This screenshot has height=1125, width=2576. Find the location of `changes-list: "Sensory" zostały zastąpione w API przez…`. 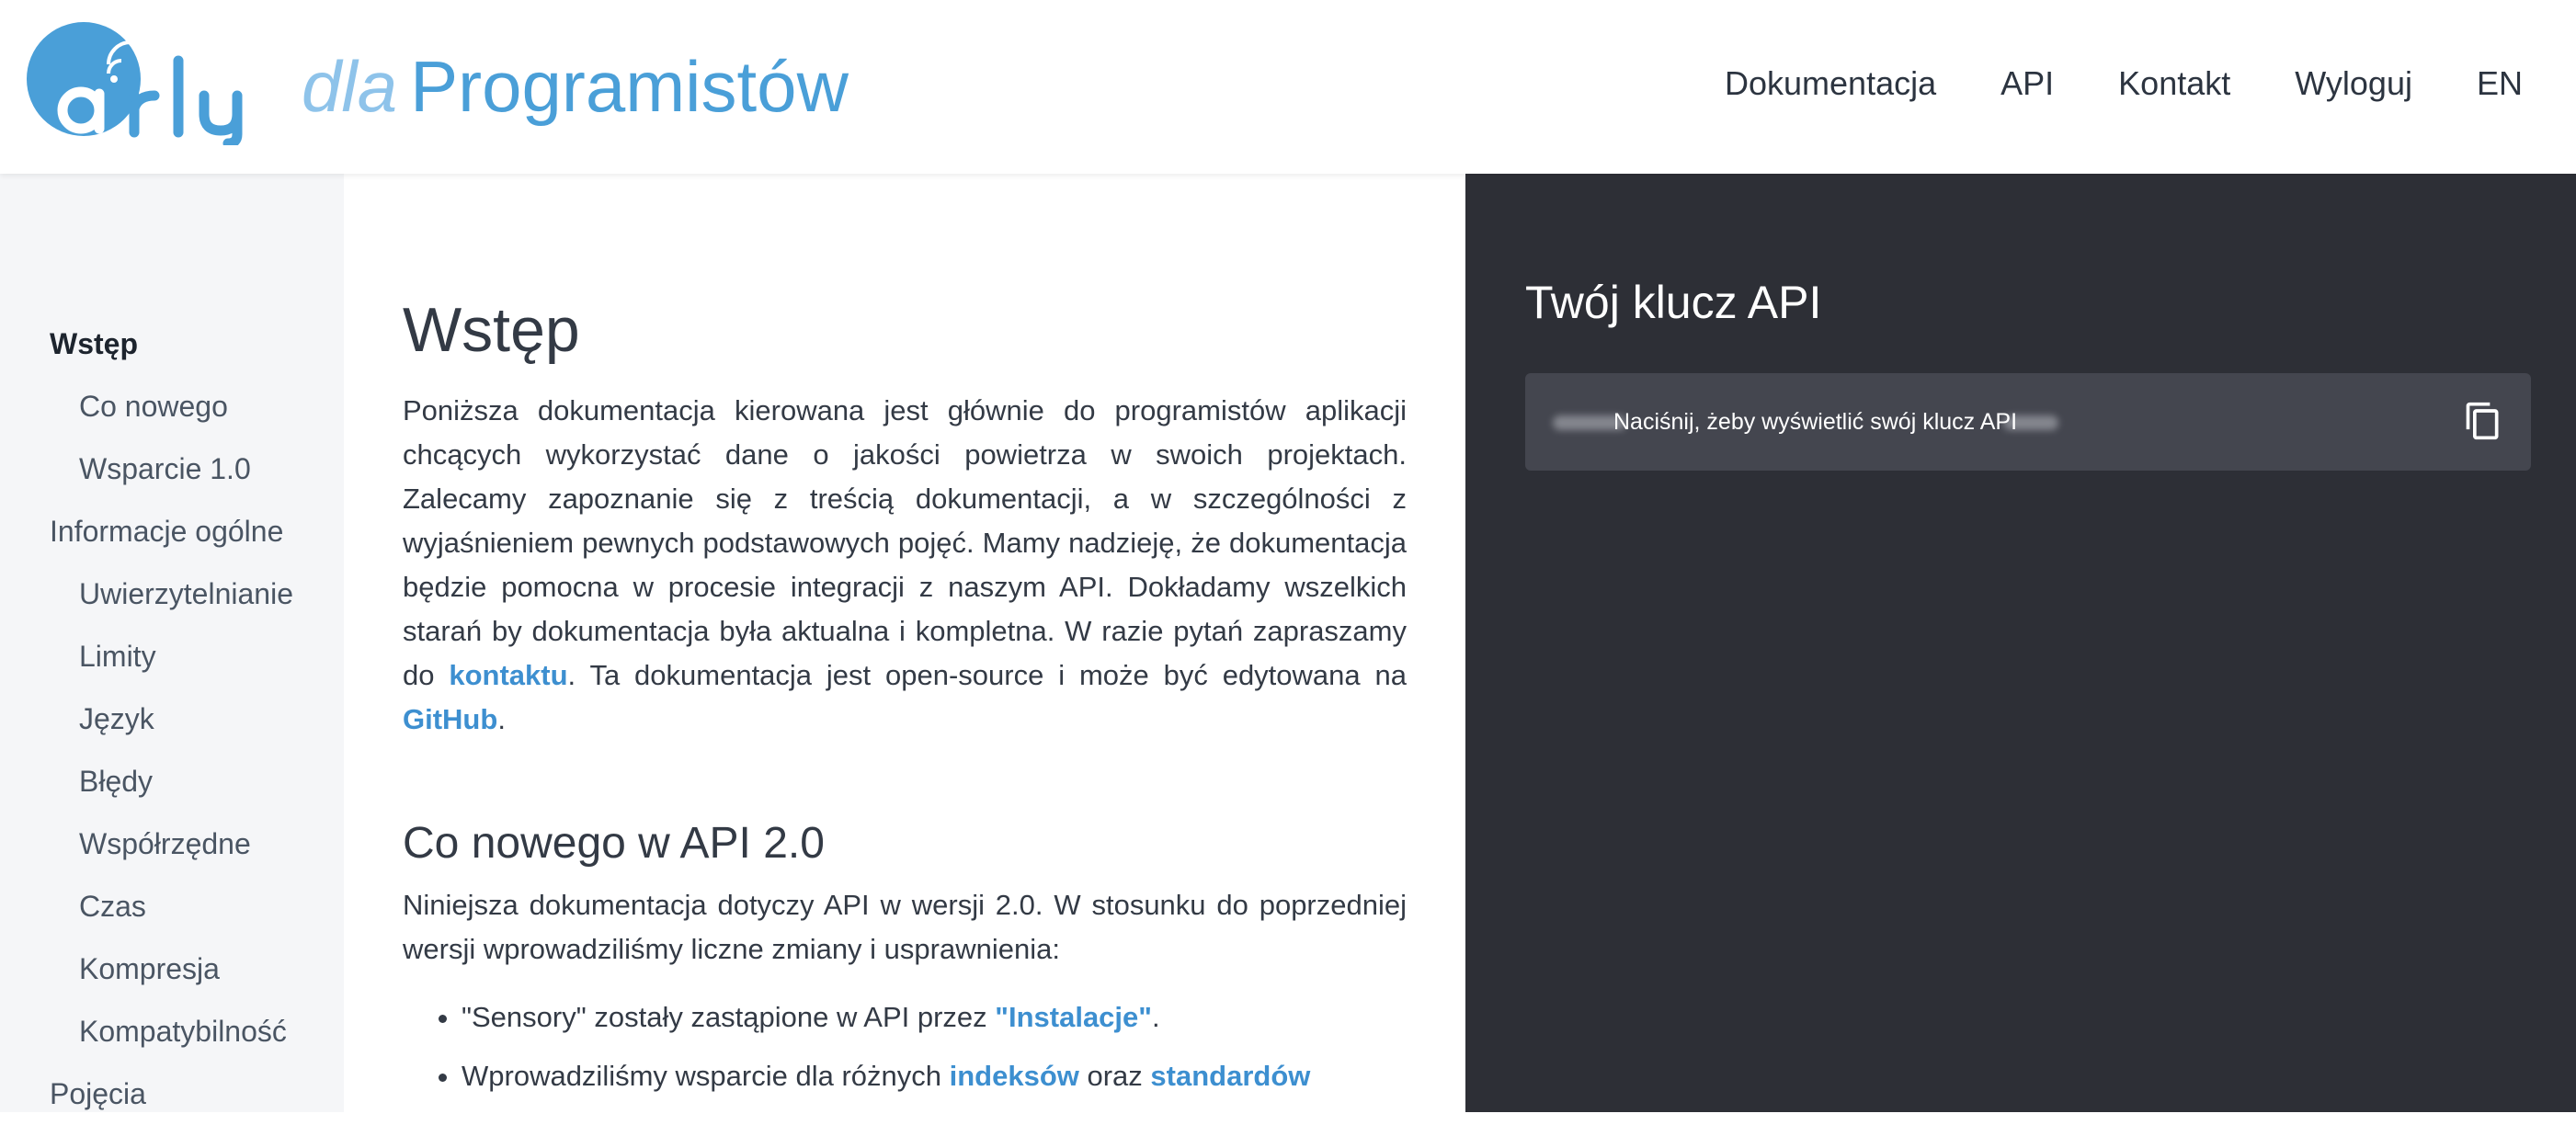

changes-list: "Sensory" zostały zastąpione w API przez… is located at coordinates (905, 1047).